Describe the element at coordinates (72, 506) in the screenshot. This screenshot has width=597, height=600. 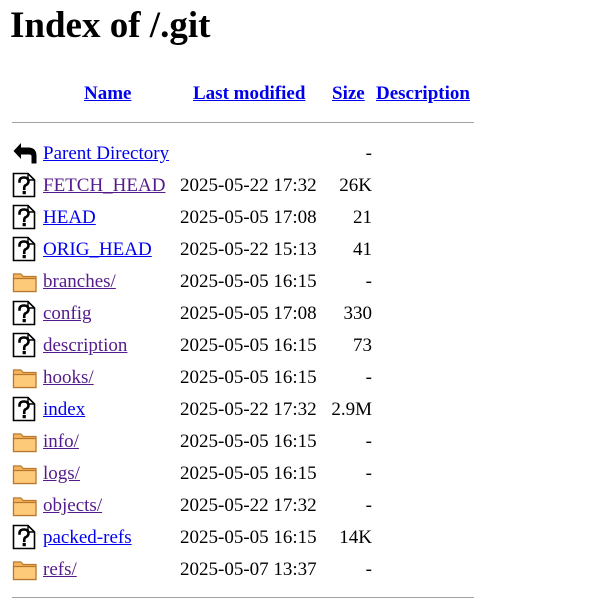
I see `entry-name-link: objects/` at that location.